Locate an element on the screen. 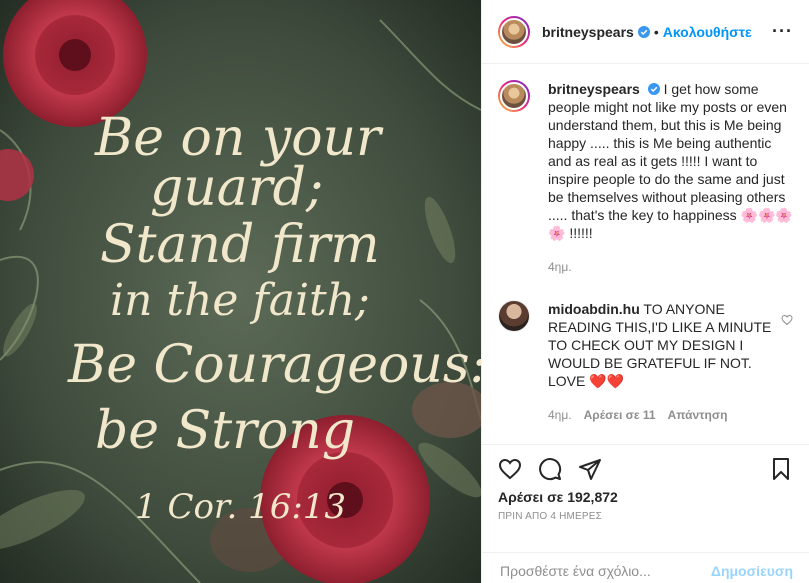 This screenshot has height=583, width=809. actions-area: Αρέσει σε 192,872 ΠΡΙΝ ΑΠΟ 4 ΗΜΕΡΕΣ is located at coordinates (645, 483).